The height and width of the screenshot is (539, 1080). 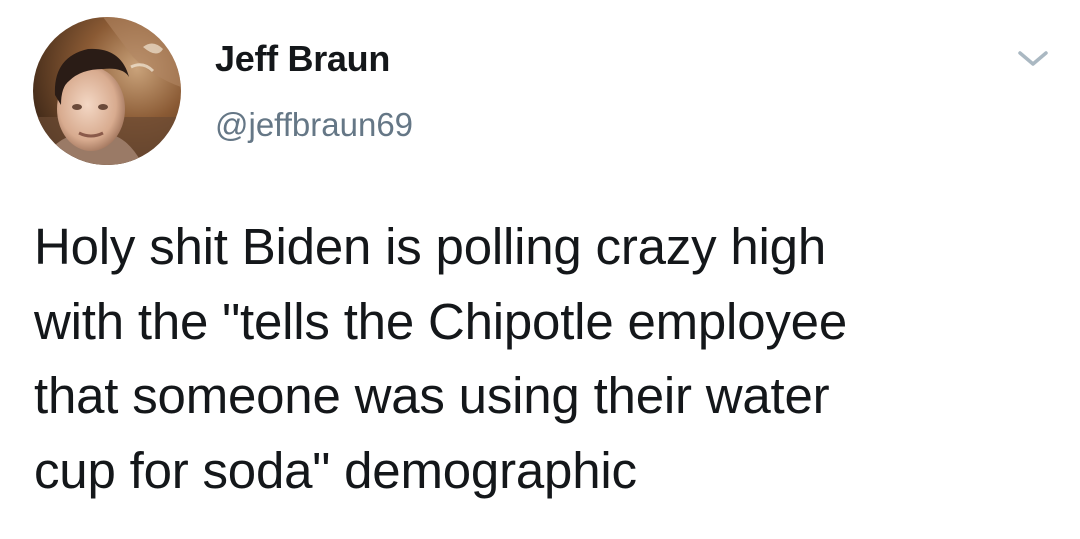 I want to click on user-handle: @jeffbraun69, so click(x=314, y=125).